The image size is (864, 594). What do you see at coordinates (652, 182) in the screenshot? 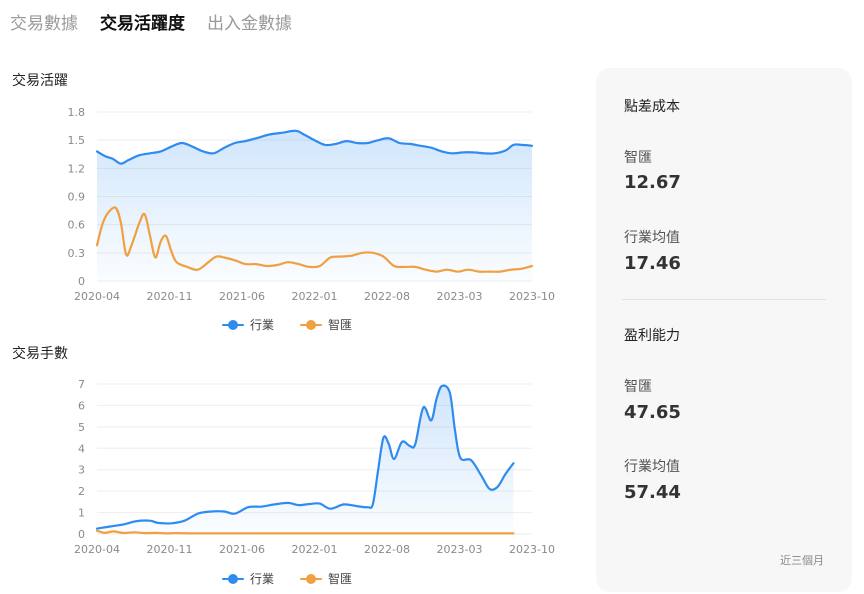
I see `spread-zhihui-value: 12.67` at bounding box center [652, 182].